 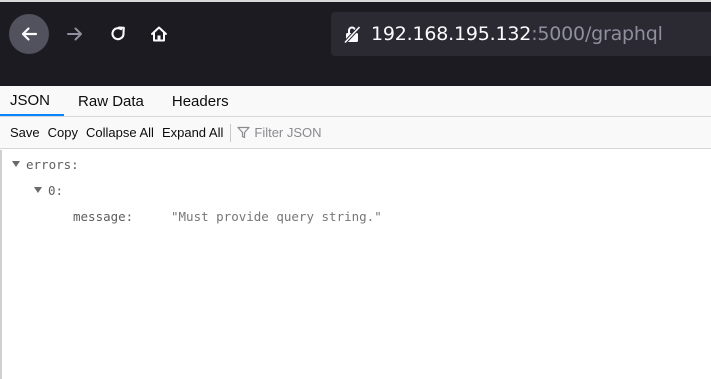 I want to click on forward-button, so click(x=75, y=34).